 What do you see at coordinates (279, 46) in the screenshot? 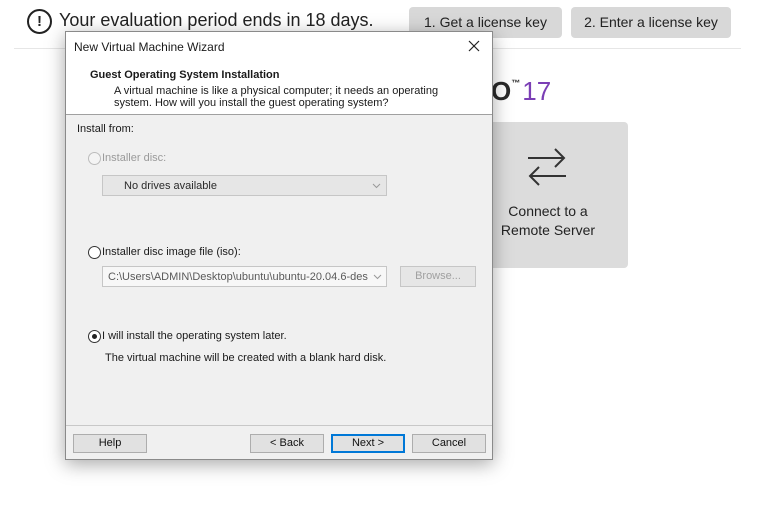
I see `dialog-titlebar: New Virtual Machine Wizard` at bounding box center [279, 46].